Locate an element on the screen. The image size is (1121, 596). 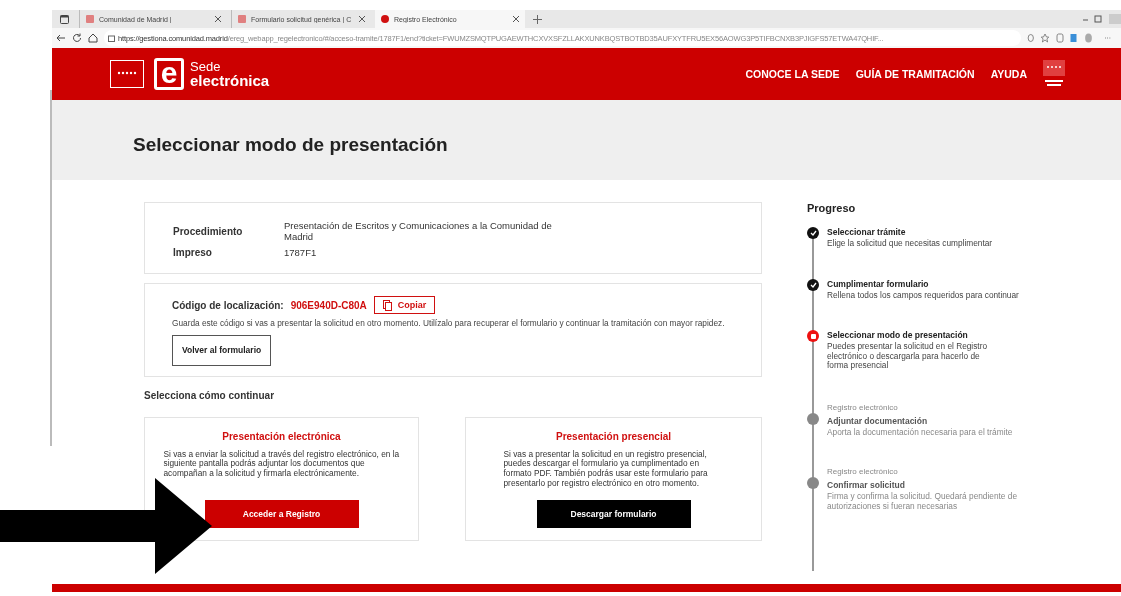
step-title: Confirmar solicitud is located at coordinates (866, 485).